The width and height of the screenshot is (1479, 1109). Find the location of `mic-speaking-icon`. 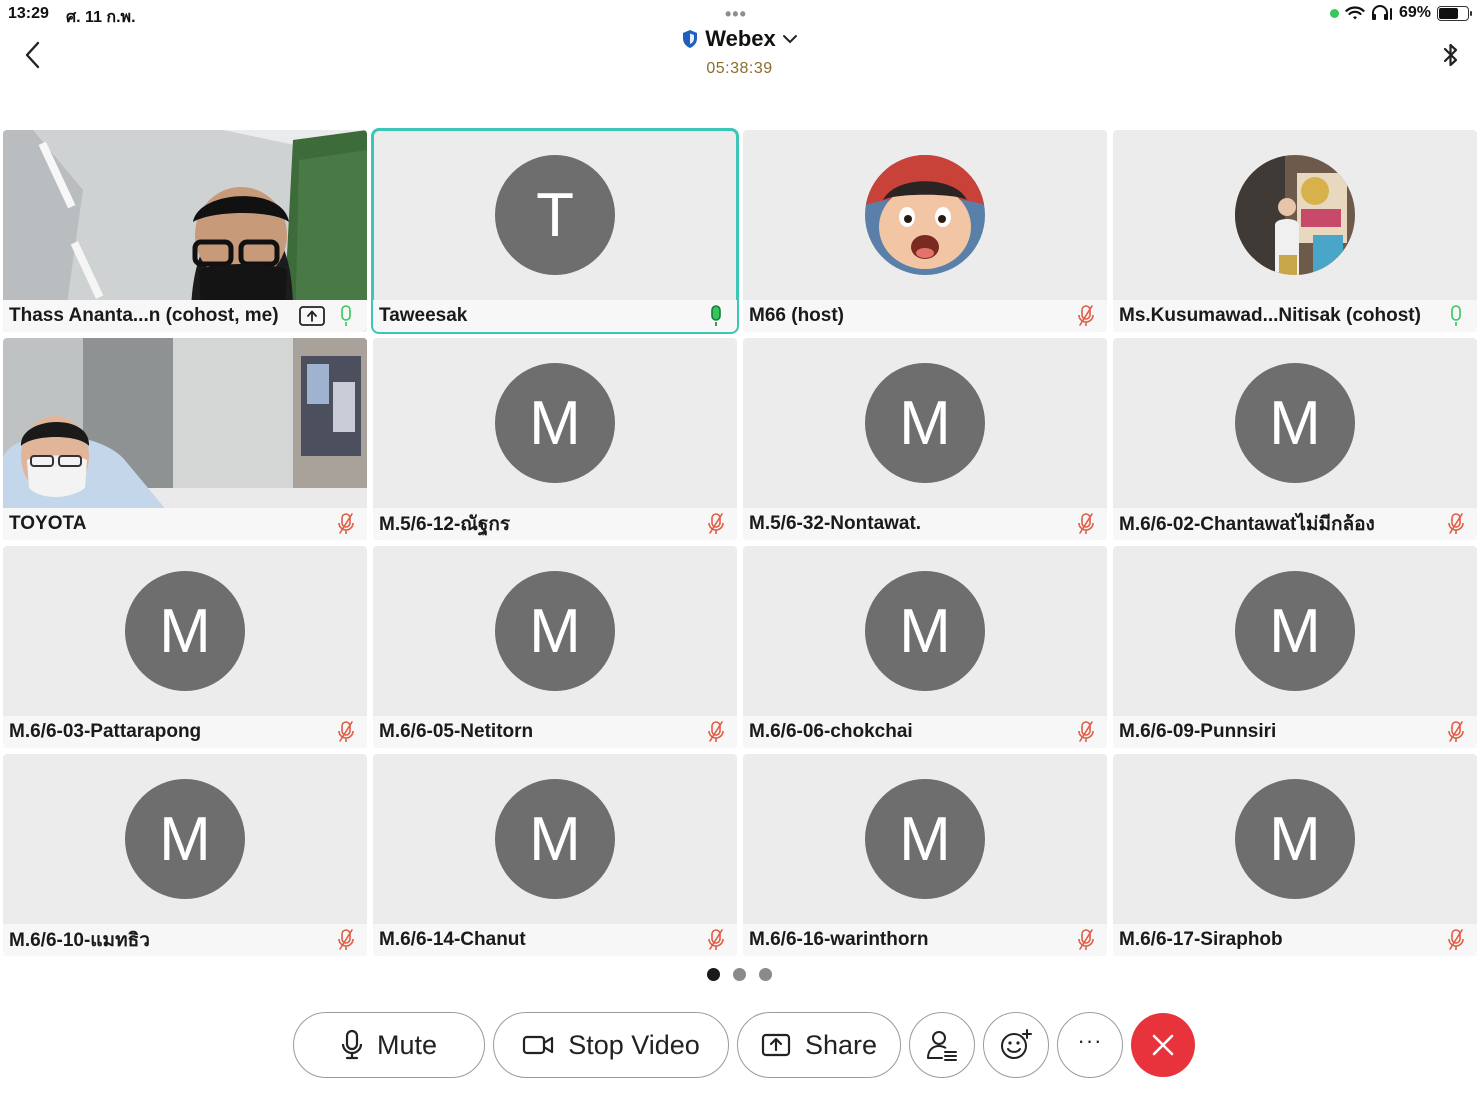

mic-speaking-icon is located at coordinates (716, 315).